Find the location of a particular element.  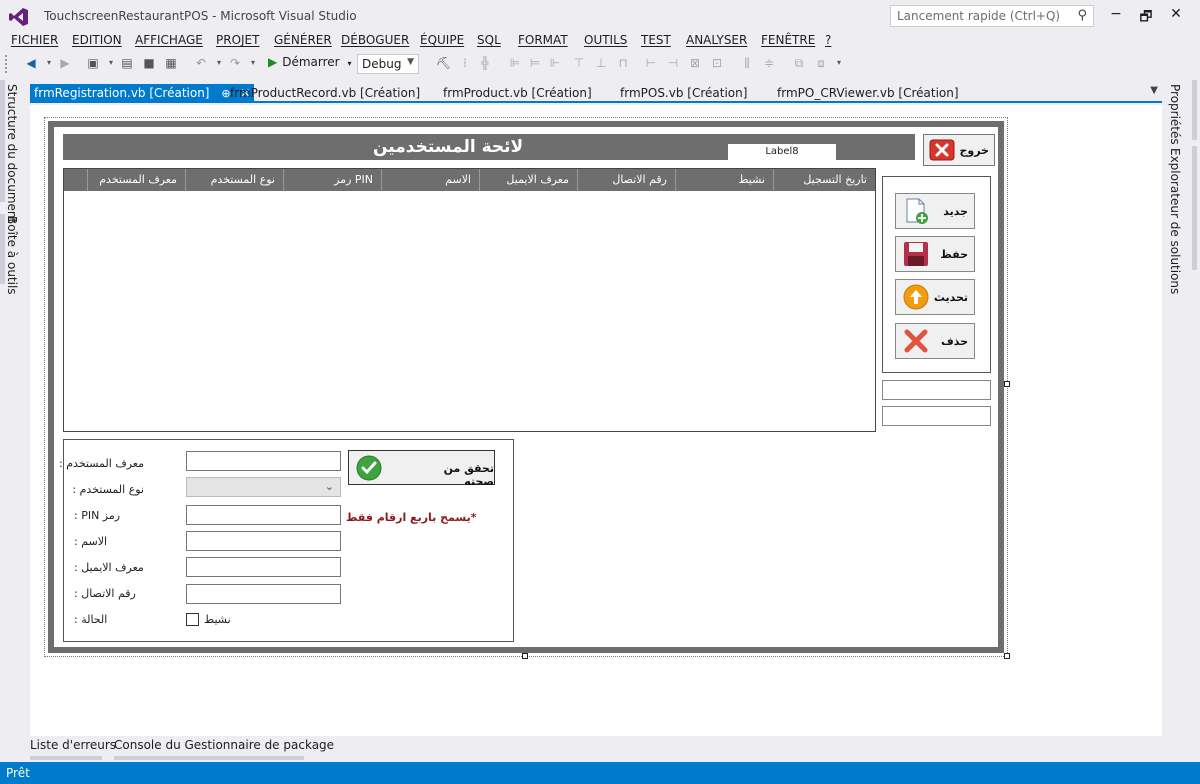

user-id-field is located at coordinates (263, 461).